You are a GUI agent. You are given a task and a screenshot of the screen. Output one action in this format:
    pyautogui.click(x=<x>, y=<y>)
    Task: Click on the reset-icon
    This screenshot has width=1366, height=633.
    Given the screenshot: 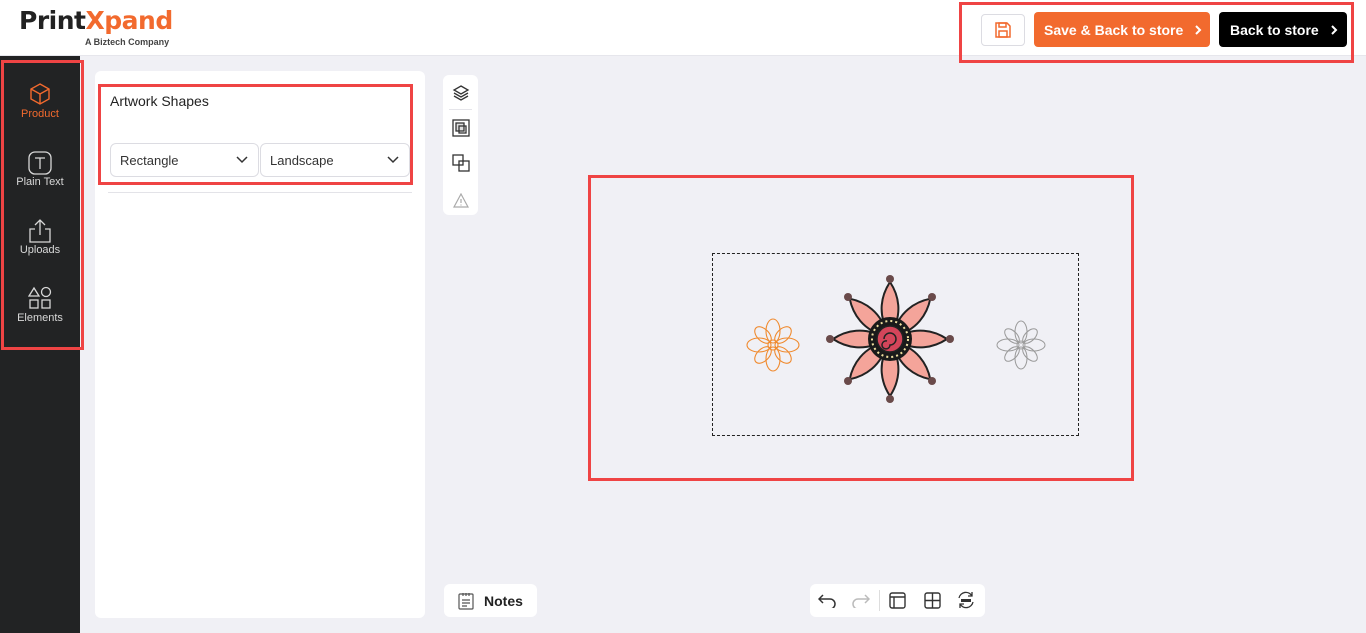 What is the action you would take?
    pyautogui.click(x=966, y=600)
    